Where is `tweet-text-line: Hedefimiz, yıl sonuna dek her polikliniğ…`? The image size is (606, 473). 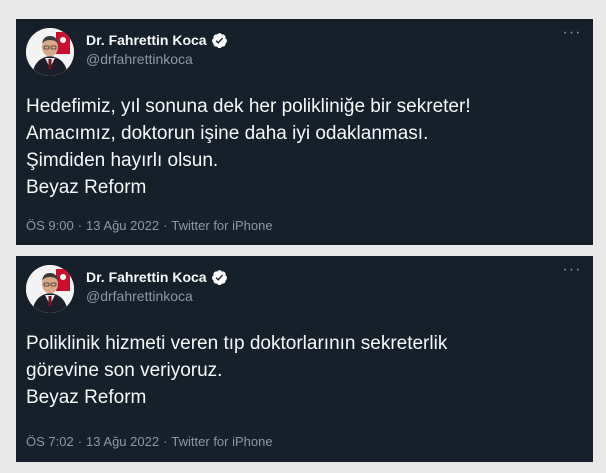 tweet-text-line: Hedefimiz, yıl sonuna dek her polikliniğ… is located at coordinates (248, 106).